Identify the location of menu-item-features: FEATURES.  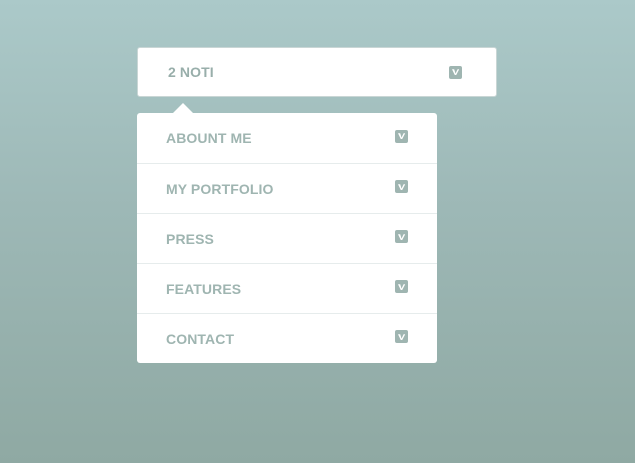
(287, 288).